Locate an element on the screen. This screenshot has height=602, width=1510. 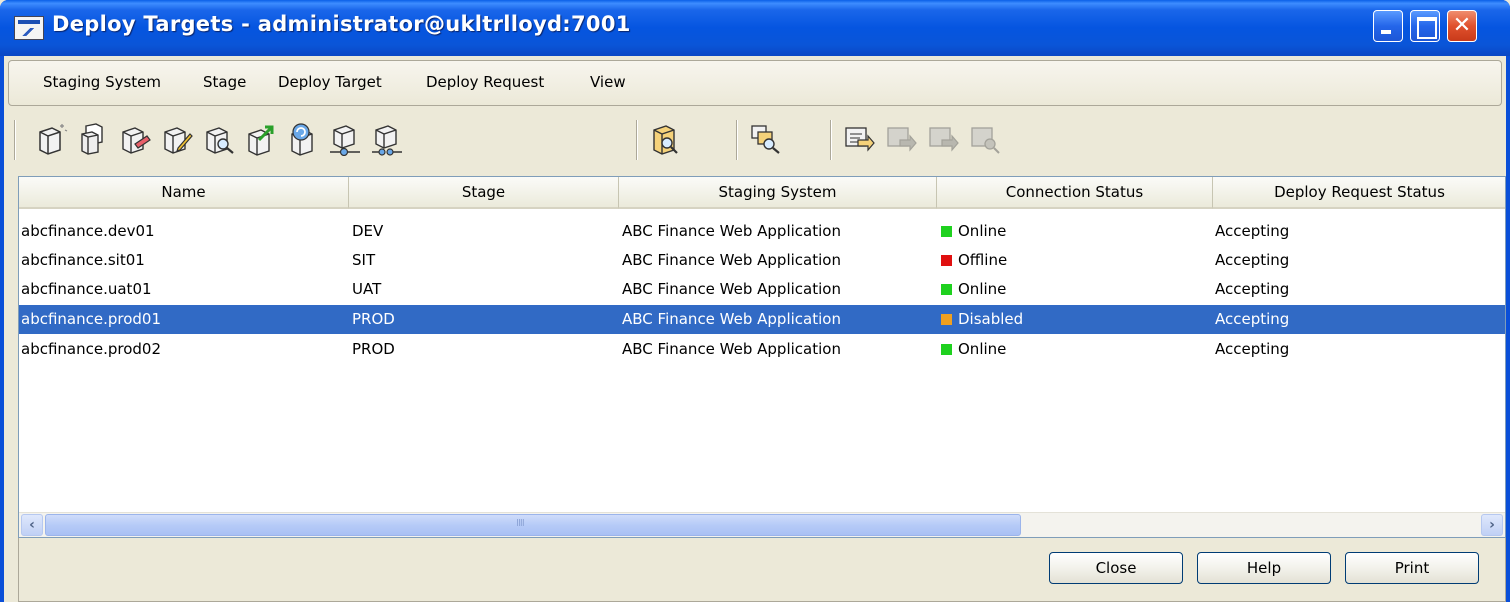
find-target-icon is located at coordinates (219, 139).